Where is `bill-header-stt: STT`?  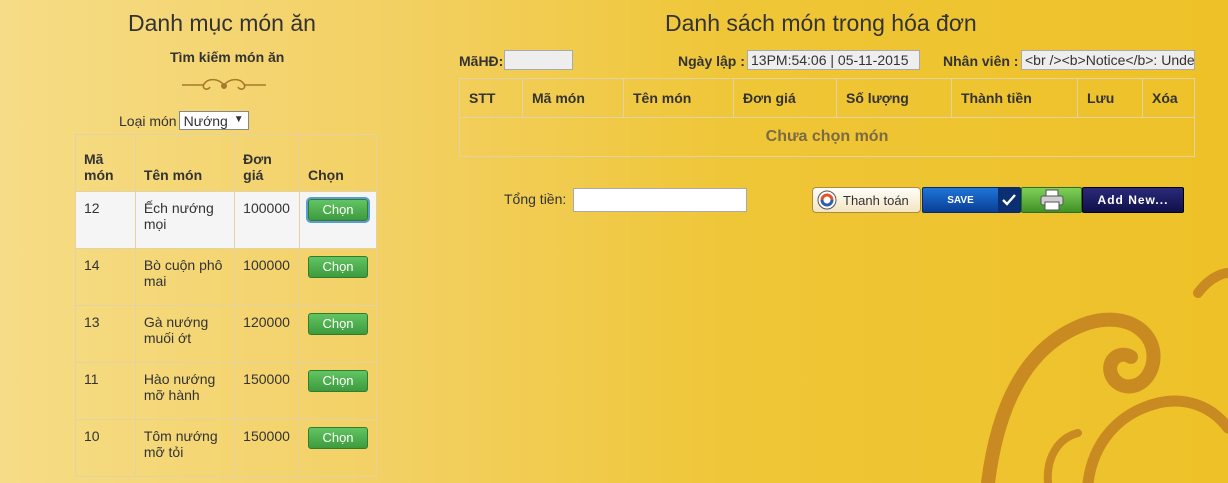
bill-header-stt: STT is located at coordinates (491, 98).